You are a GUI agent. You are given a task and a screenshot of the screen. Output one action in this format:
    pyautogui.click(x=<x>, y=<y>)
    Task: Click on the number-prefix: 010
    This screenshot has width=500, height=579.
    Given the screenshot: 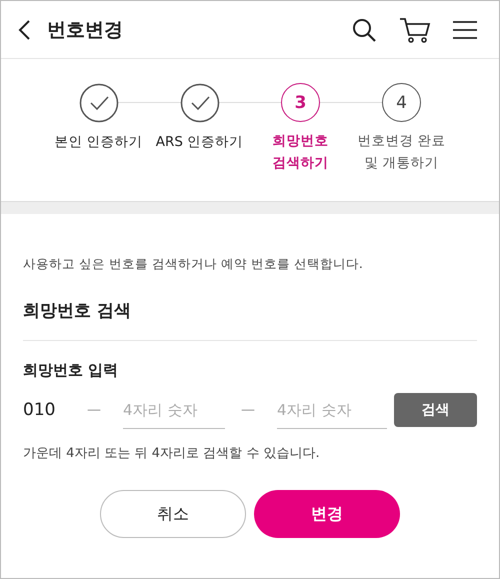 What is the action you would take?
    pyautogui.click(x=39, y=410)
    